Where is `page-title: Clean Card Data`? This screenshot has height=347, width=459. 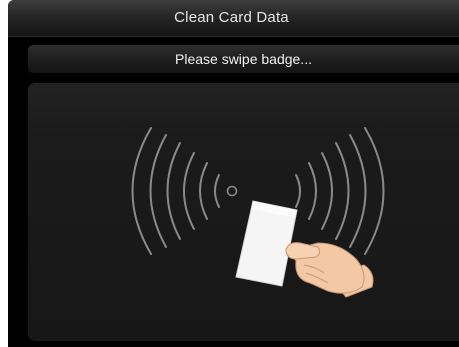
page-title: Clean Card Data is located at coordinates (231, 17).